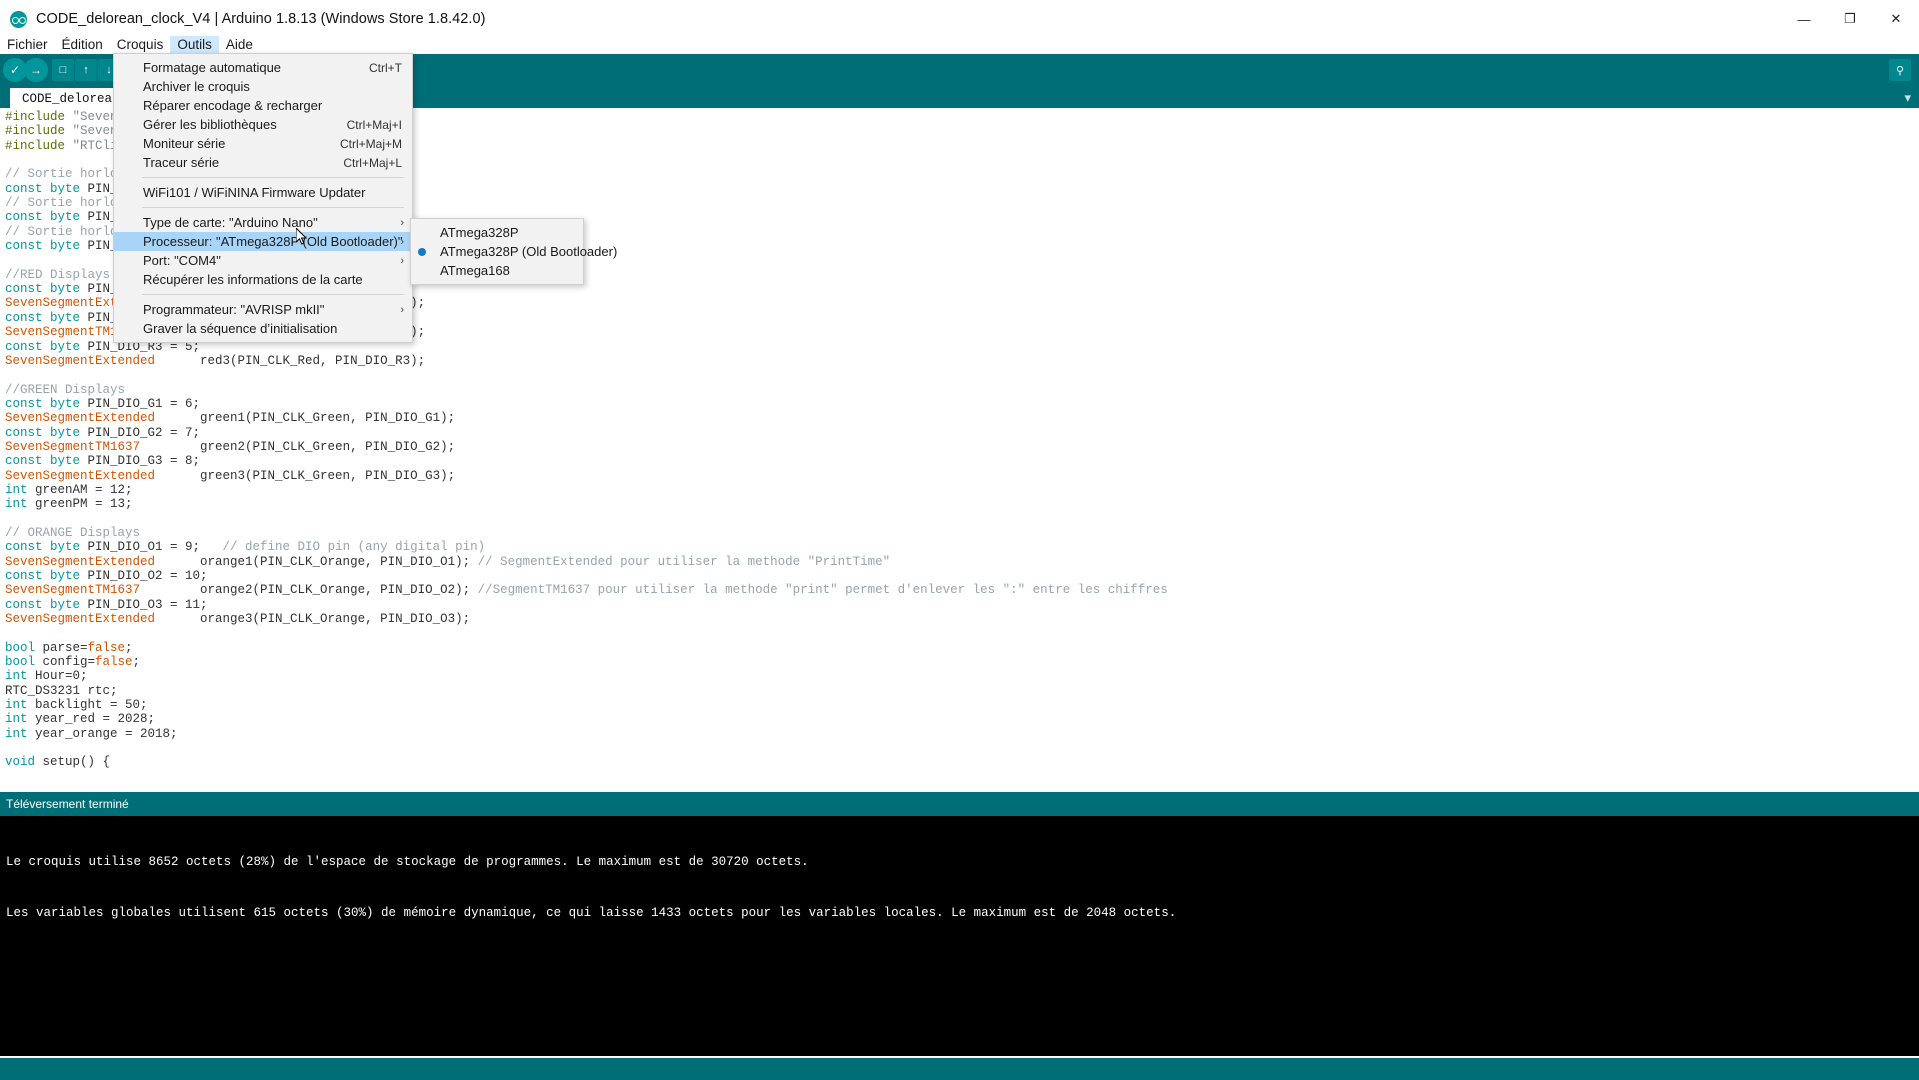 The width and height of the screenshot is (1919, 1080). What do you see at coordinates (479, 232) in the screenshot?
I see `submenu-item-label: ATmega328P` at bounding box center [479, 232].